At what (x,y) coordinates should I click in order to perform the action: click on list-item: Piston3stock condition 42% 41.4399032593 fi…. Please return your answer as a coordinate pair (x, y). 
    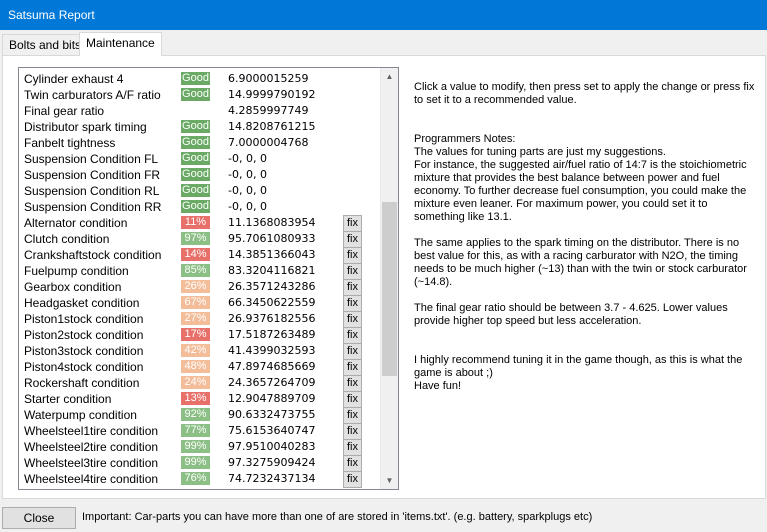
    Looking at the image, I should click on (200, 351).